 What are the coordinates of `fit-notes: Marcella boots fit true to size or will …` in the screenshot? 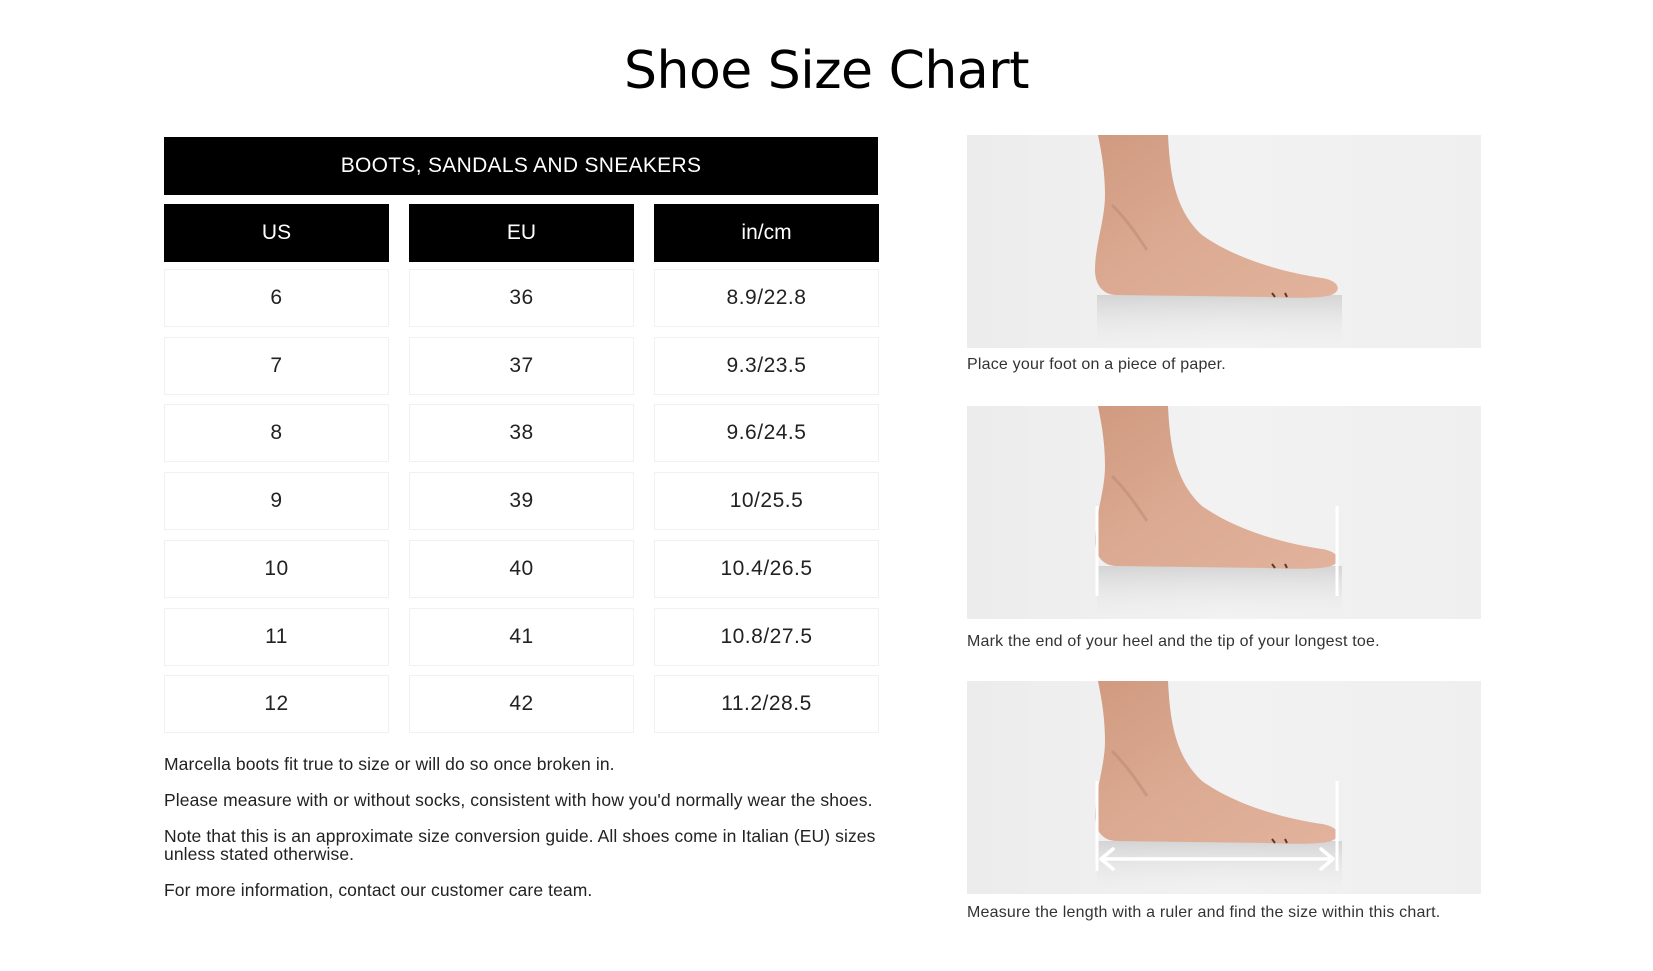 It's located at (544, 836).